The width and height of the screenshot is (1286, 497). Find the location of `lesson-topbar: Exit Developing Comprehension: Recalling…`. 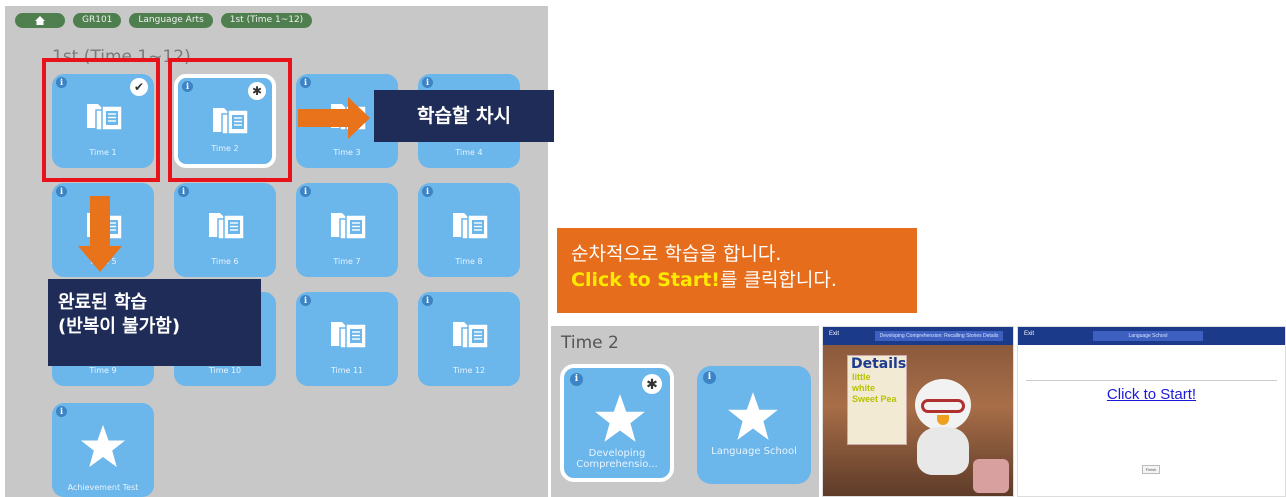

lesson-topbar: Exit Developing Comprehension: Recalling… is located at coordinates (918, 336).